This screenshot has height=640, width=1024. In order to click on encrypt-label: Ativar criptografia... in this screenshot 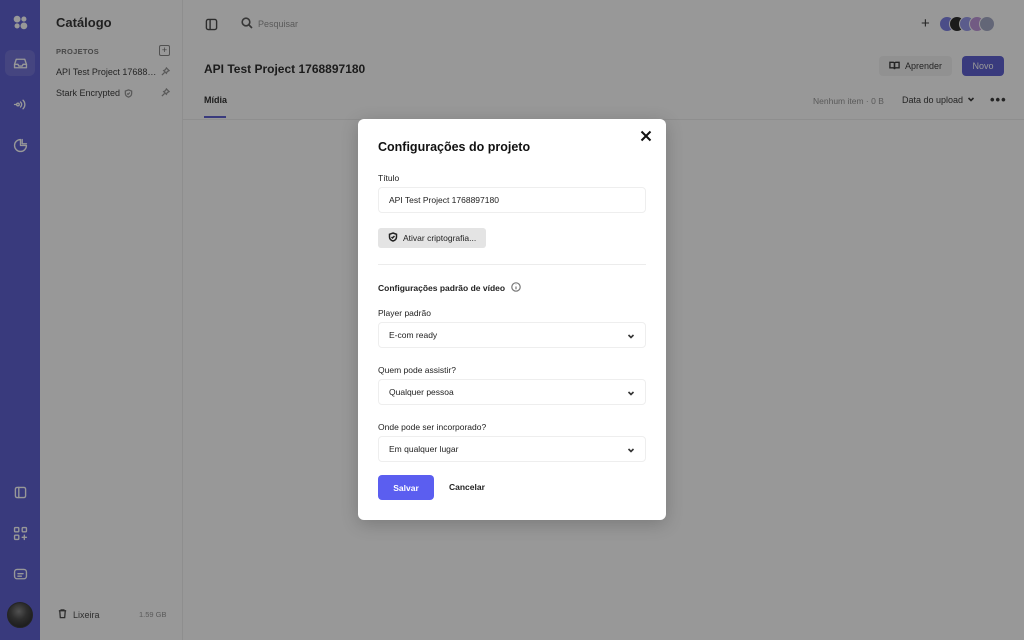, I will do `click(440, 238)`.